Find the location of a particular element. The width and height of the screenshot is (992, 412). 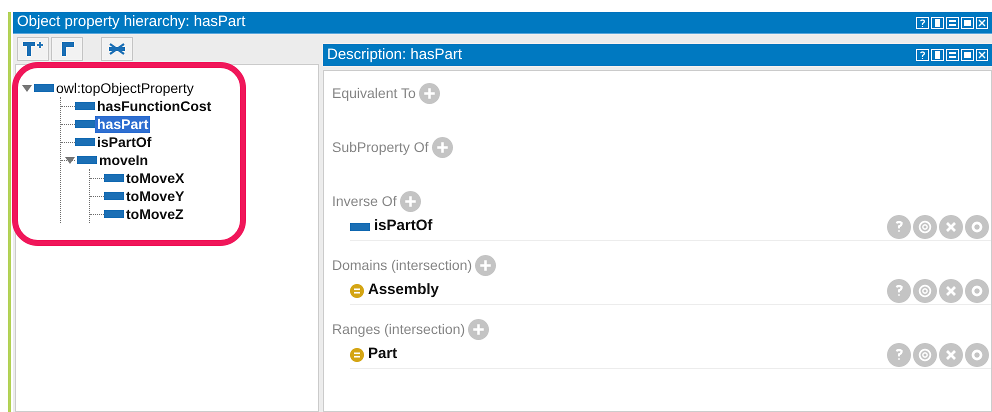

tree-item: isPartOf is located at coordinates (124, 142).